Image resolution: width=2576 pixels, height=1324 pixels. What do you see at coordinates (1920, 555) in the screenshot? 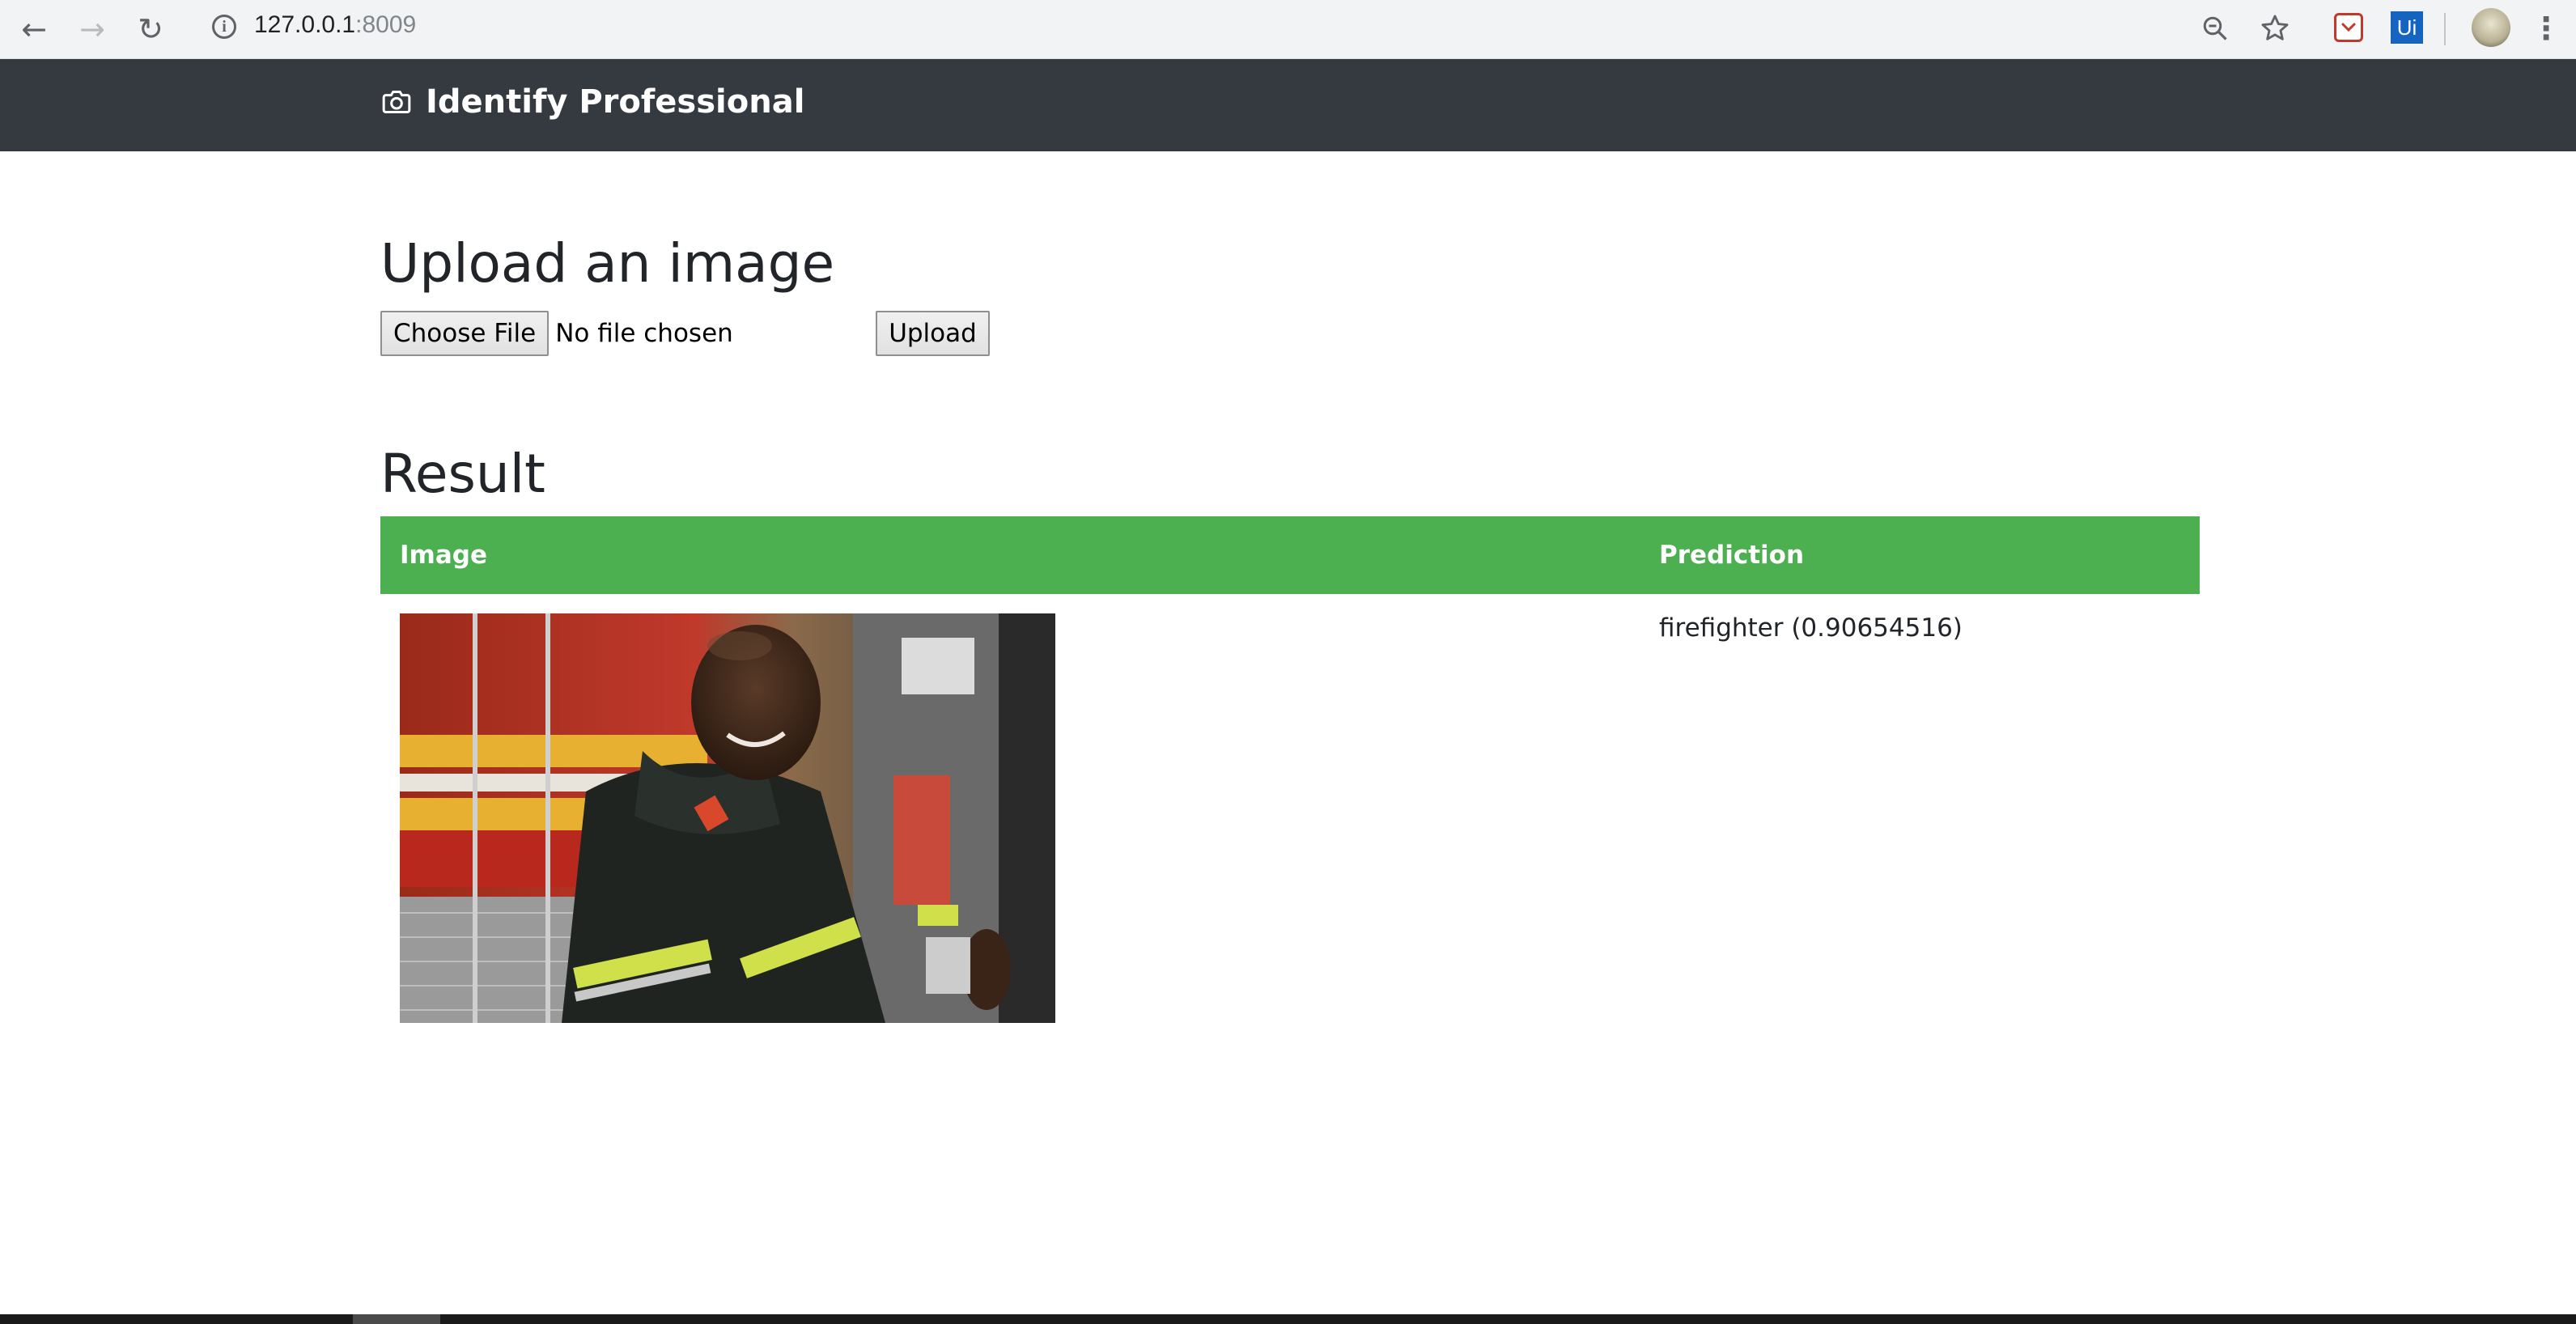
I see `column-header-prediction: Prediction` at bounding box center [1920, 555].